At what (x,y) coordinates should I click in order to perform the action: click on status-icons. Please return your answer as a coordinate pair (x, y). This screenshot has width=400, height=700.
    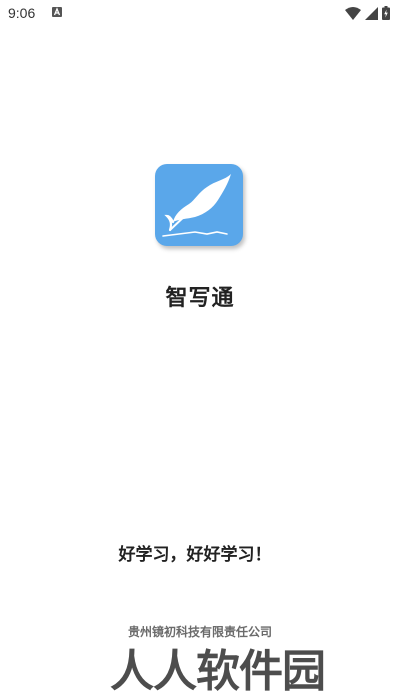
    Looking at the image, I should click on (367, 13).